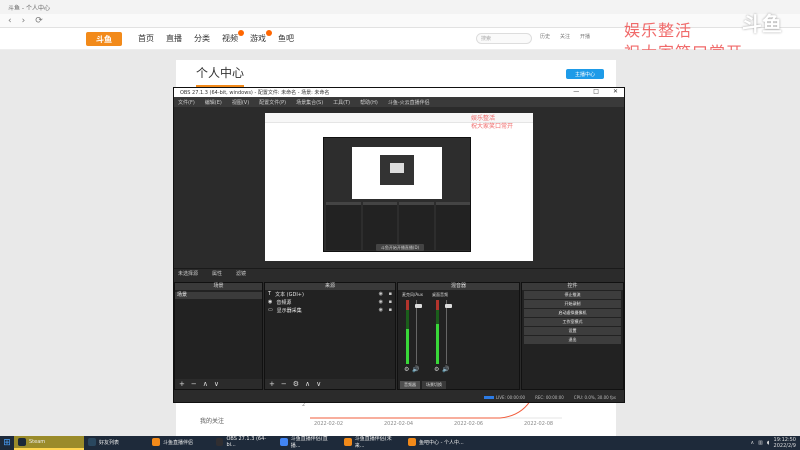  Describe the element at coordinates (218, 336) in the screenshot. I see `scenes-dock: 场景 场景 + − ∧ ∨` at that location.